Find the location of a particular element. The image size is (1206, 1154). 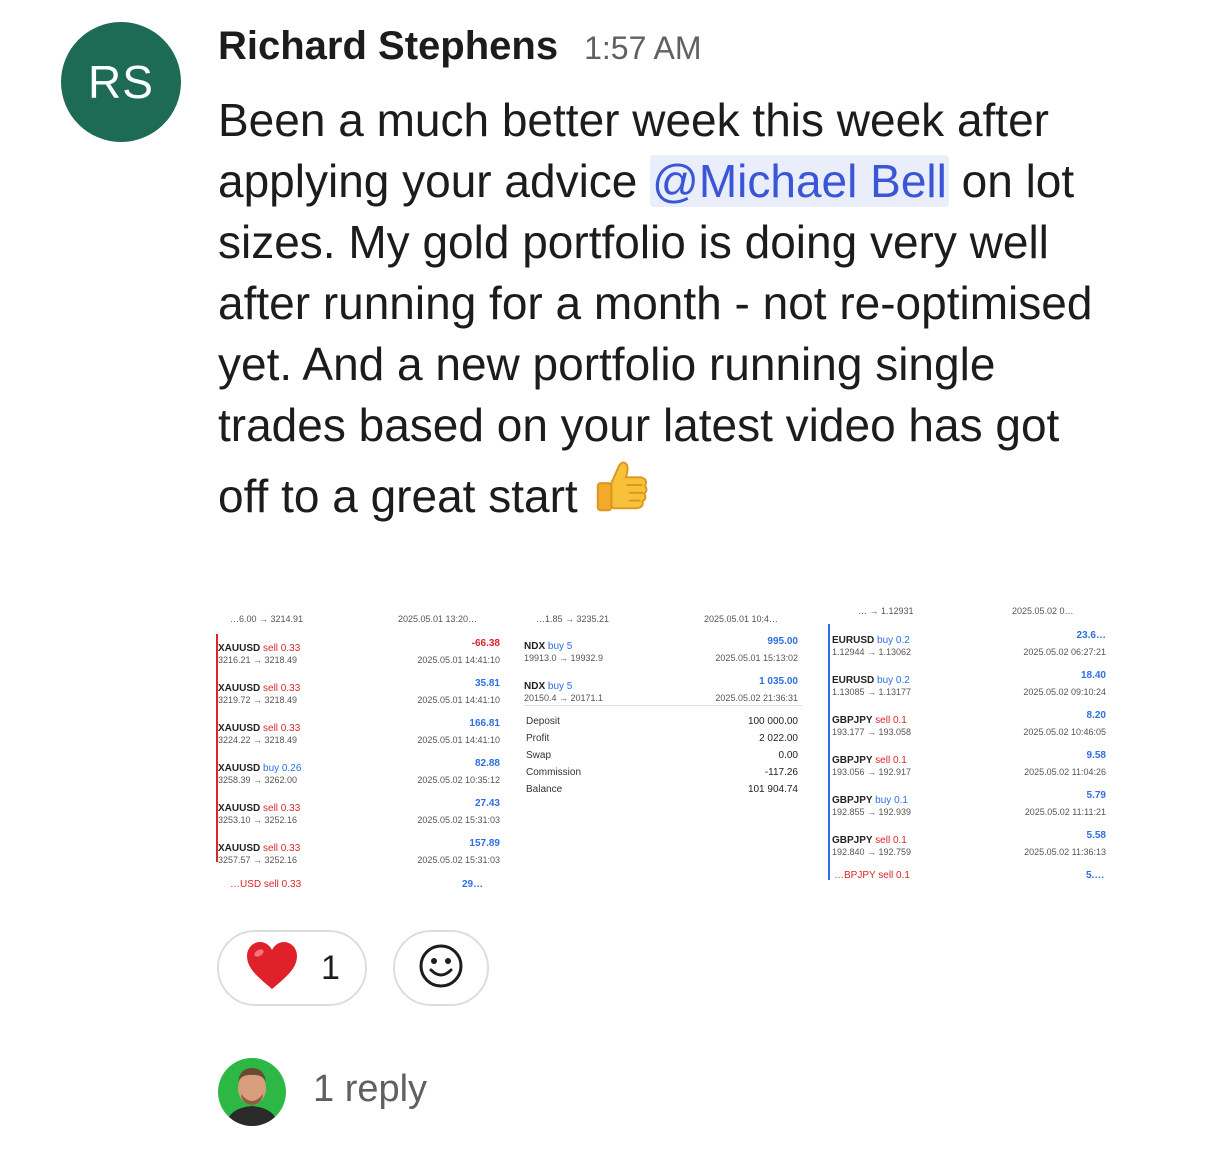

message-timestamp: 1:57 AM is located at coordinates (642, 48).